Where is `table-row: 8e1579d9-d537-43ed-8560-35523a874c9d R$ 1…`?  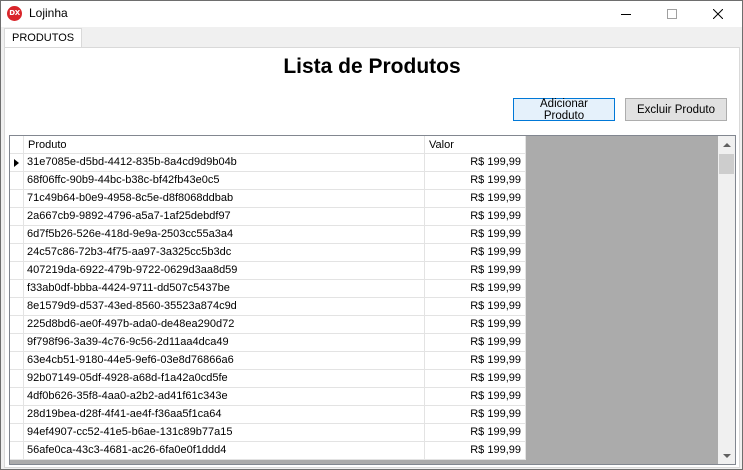
table-row: 8e1579d9-d537-43ed-8560-35523a874c9d R$ 1… is located at coordinates (268, 307).